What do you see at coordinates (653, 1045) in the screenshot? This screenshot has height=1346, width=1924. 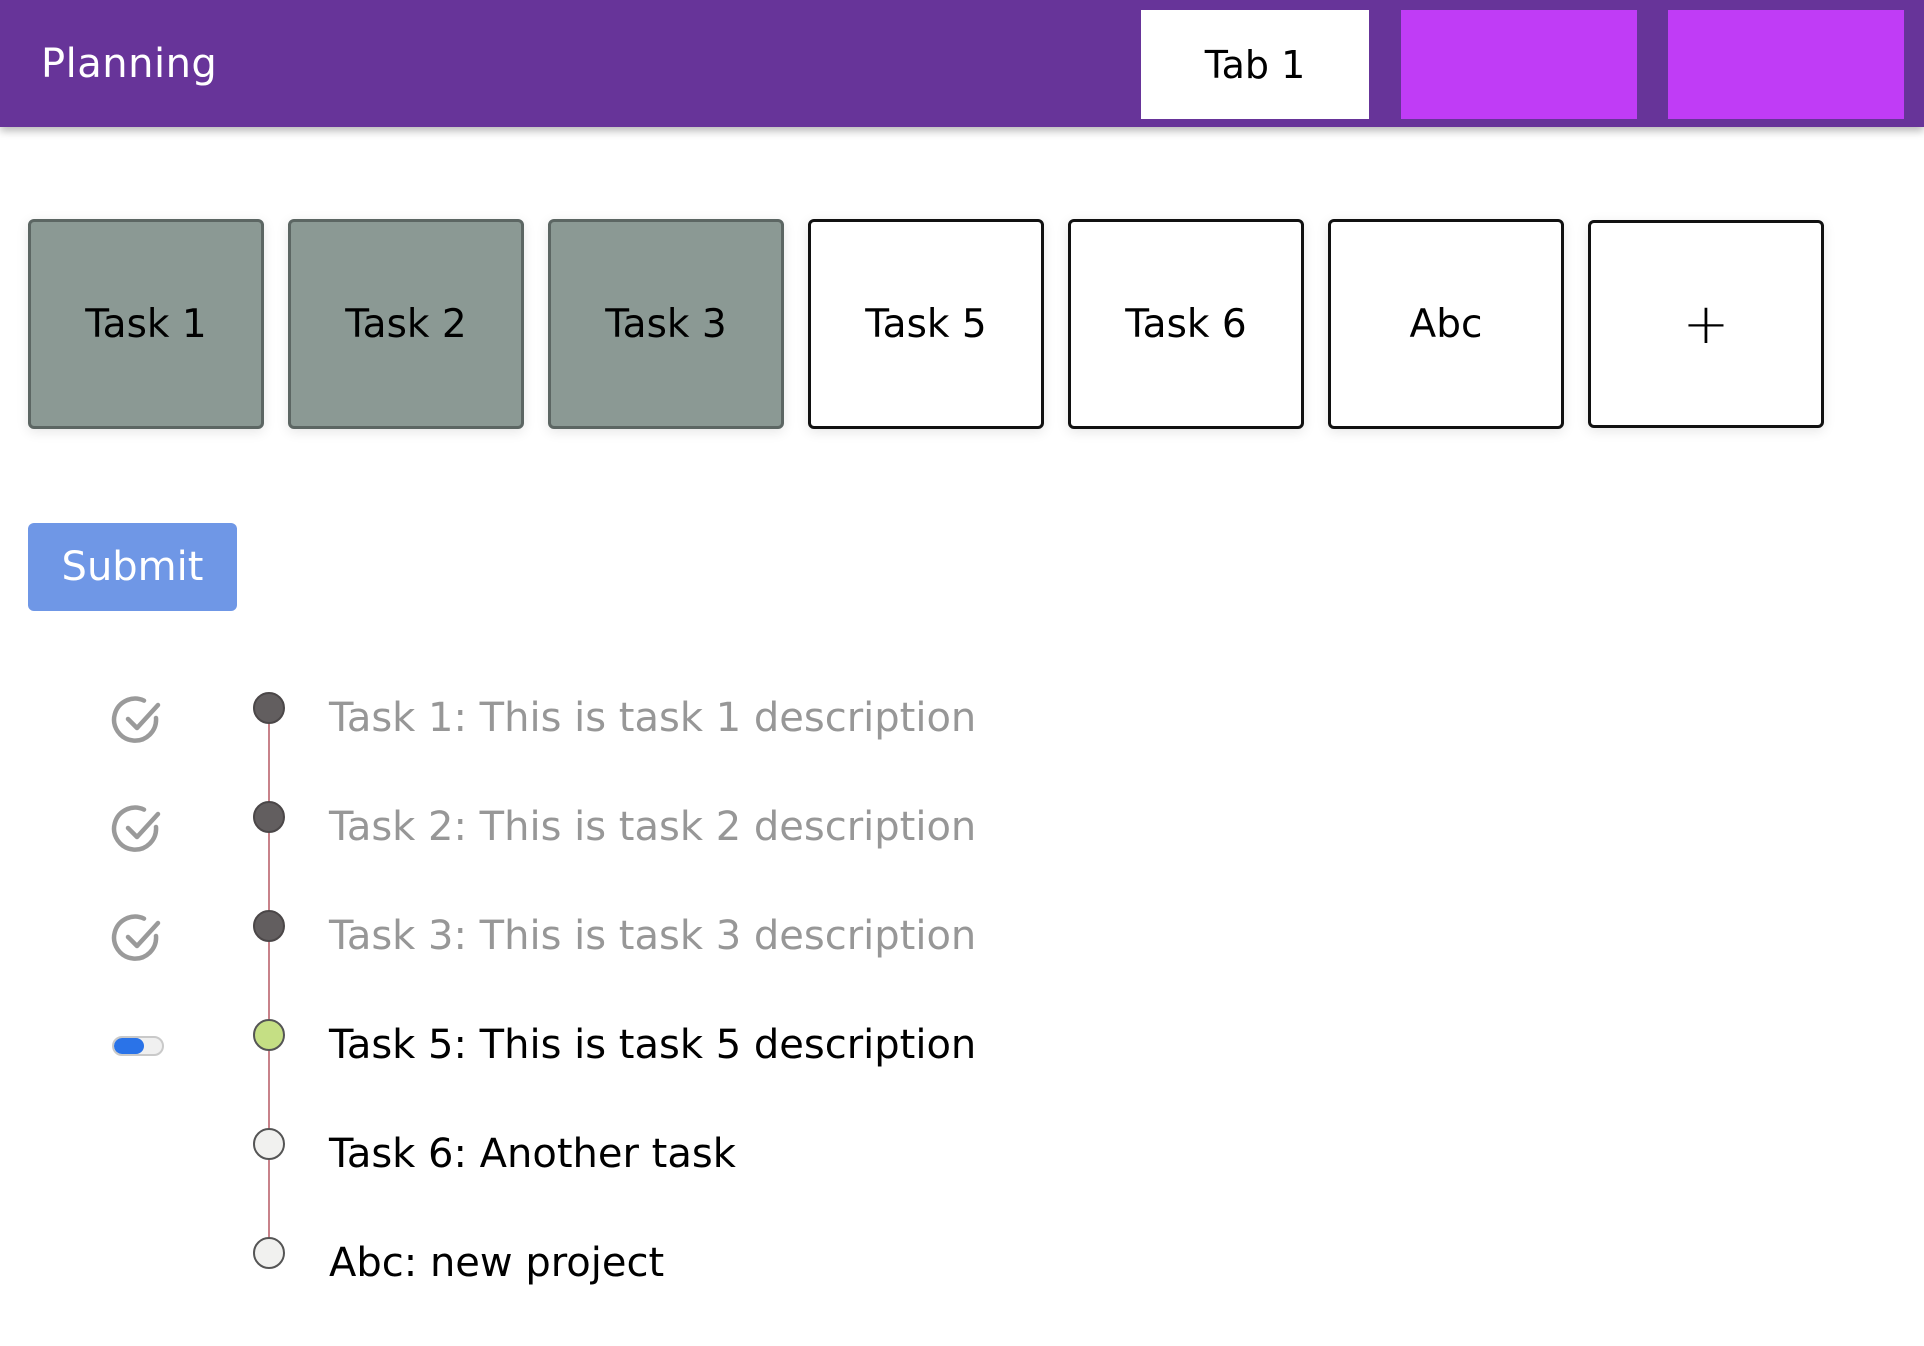 I see `timeline-description: Task 5: This is task 5 description` at bounding box center [653, 1045].